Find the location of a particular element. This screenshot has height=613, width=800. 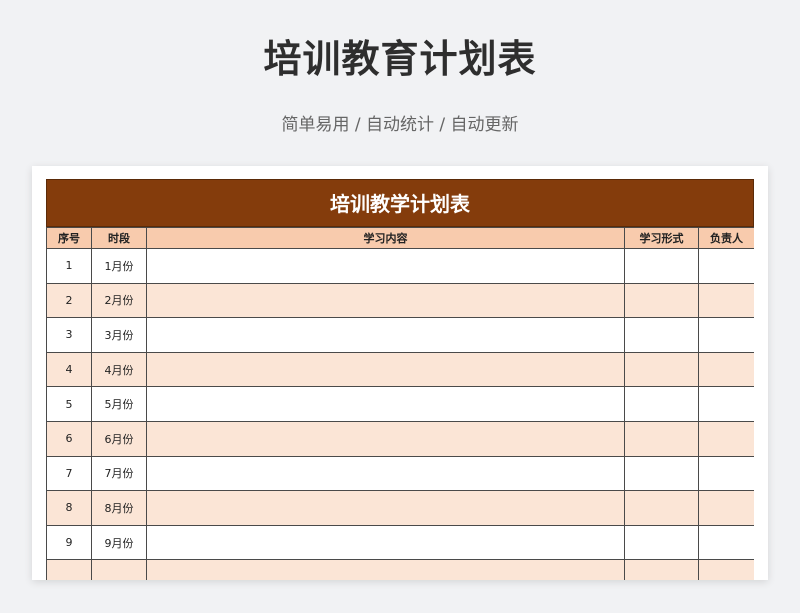

table-row: 3 3月份 is located at coordinates (400, 335).